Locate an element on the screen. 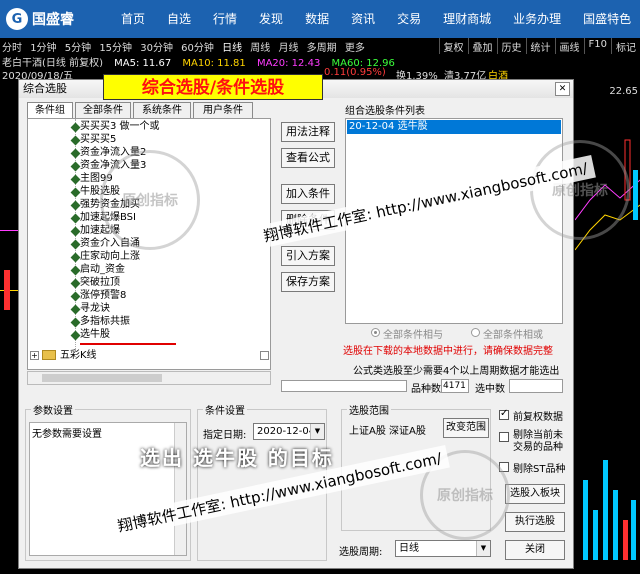 Image resolution: width=640 pixels, height=574 pixels. period-30min: 30分钟 is located at coordinates (156, 48).